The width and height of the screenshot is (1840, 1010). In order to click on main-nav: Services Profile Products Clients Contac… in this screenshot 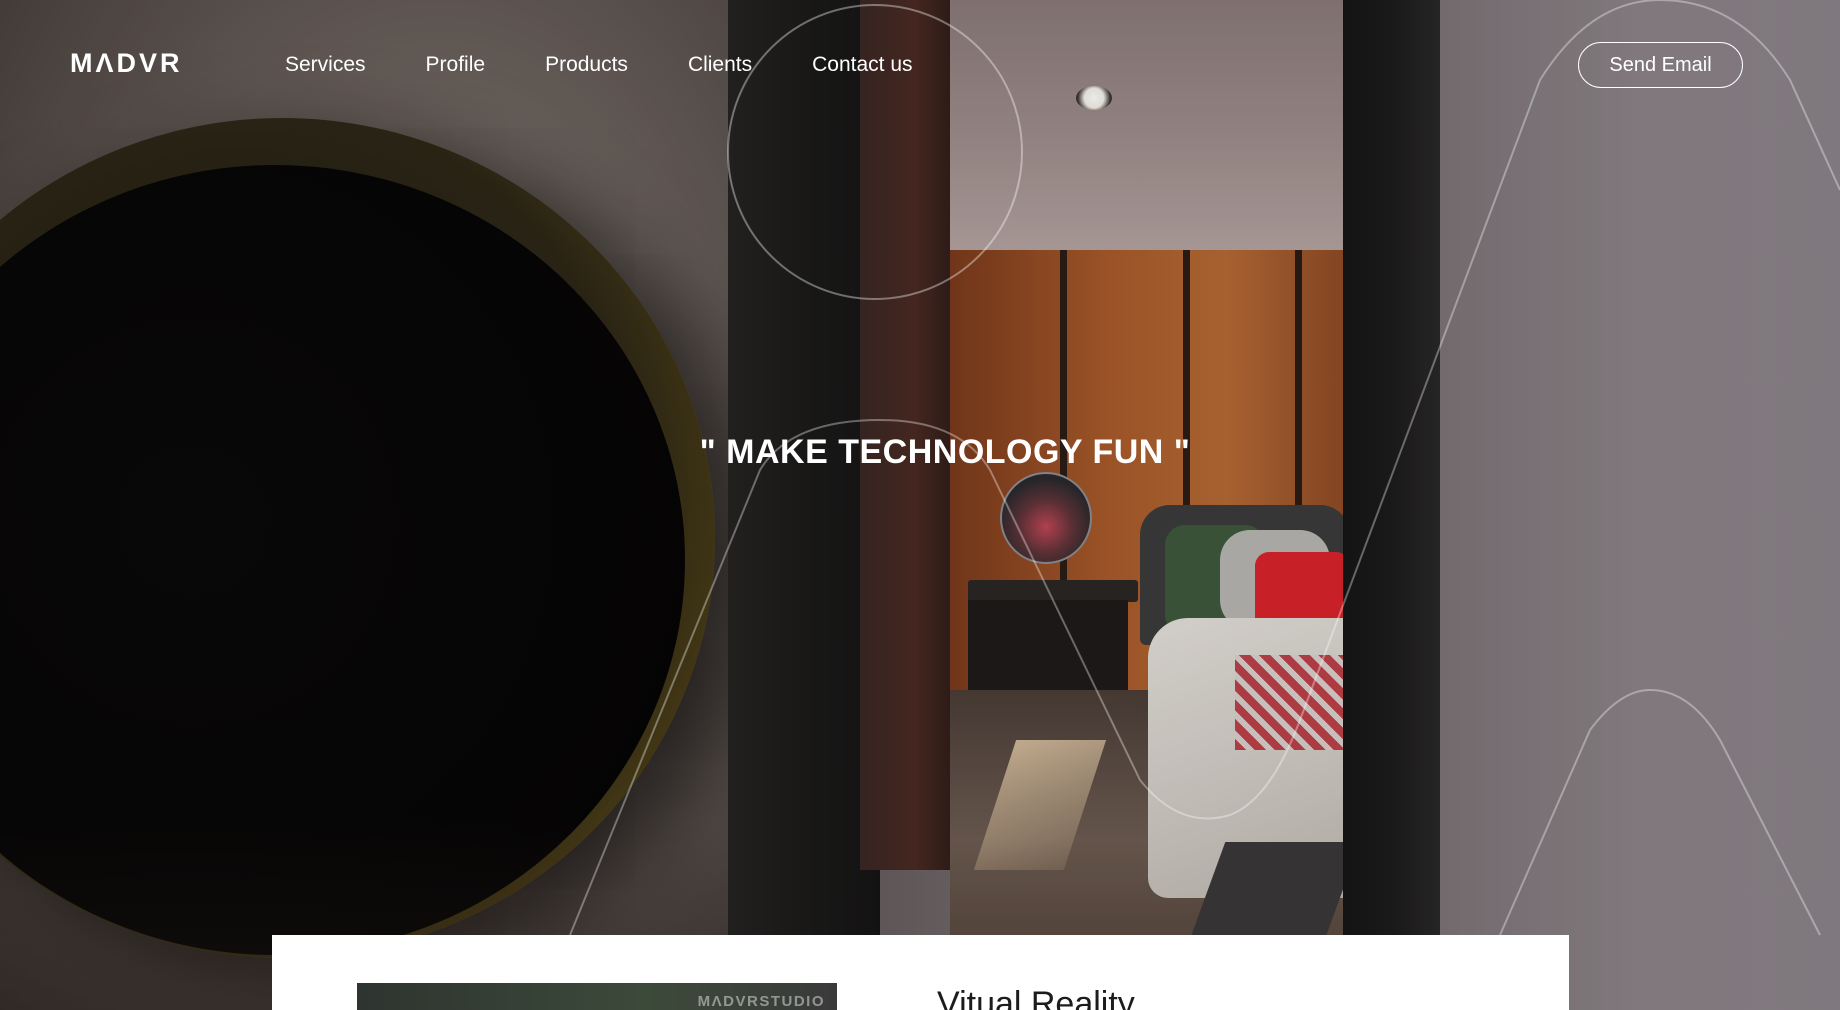, I will do `click(629, 65)`.